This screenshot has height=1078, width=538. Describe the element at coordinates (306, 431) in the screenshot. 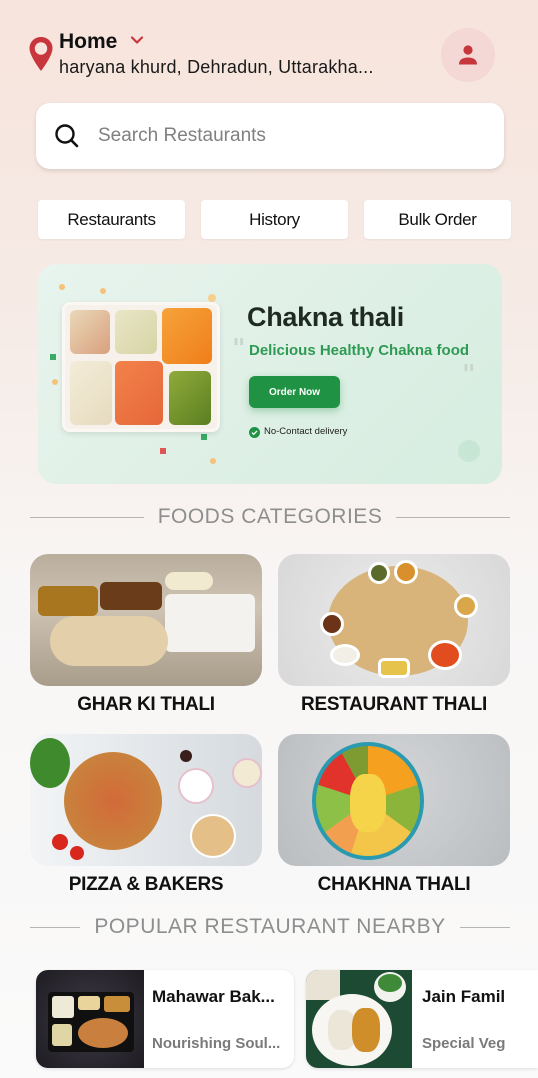

I see `banner-note: No-Contact delivery` at that location.